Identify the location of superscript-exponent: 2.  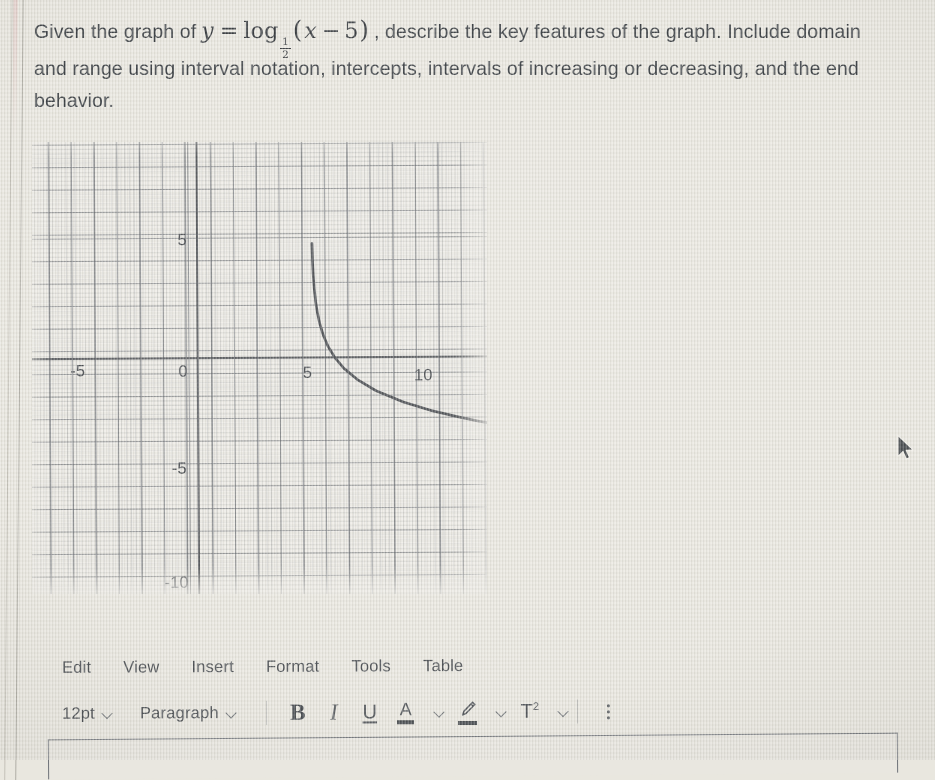
(535, 706).